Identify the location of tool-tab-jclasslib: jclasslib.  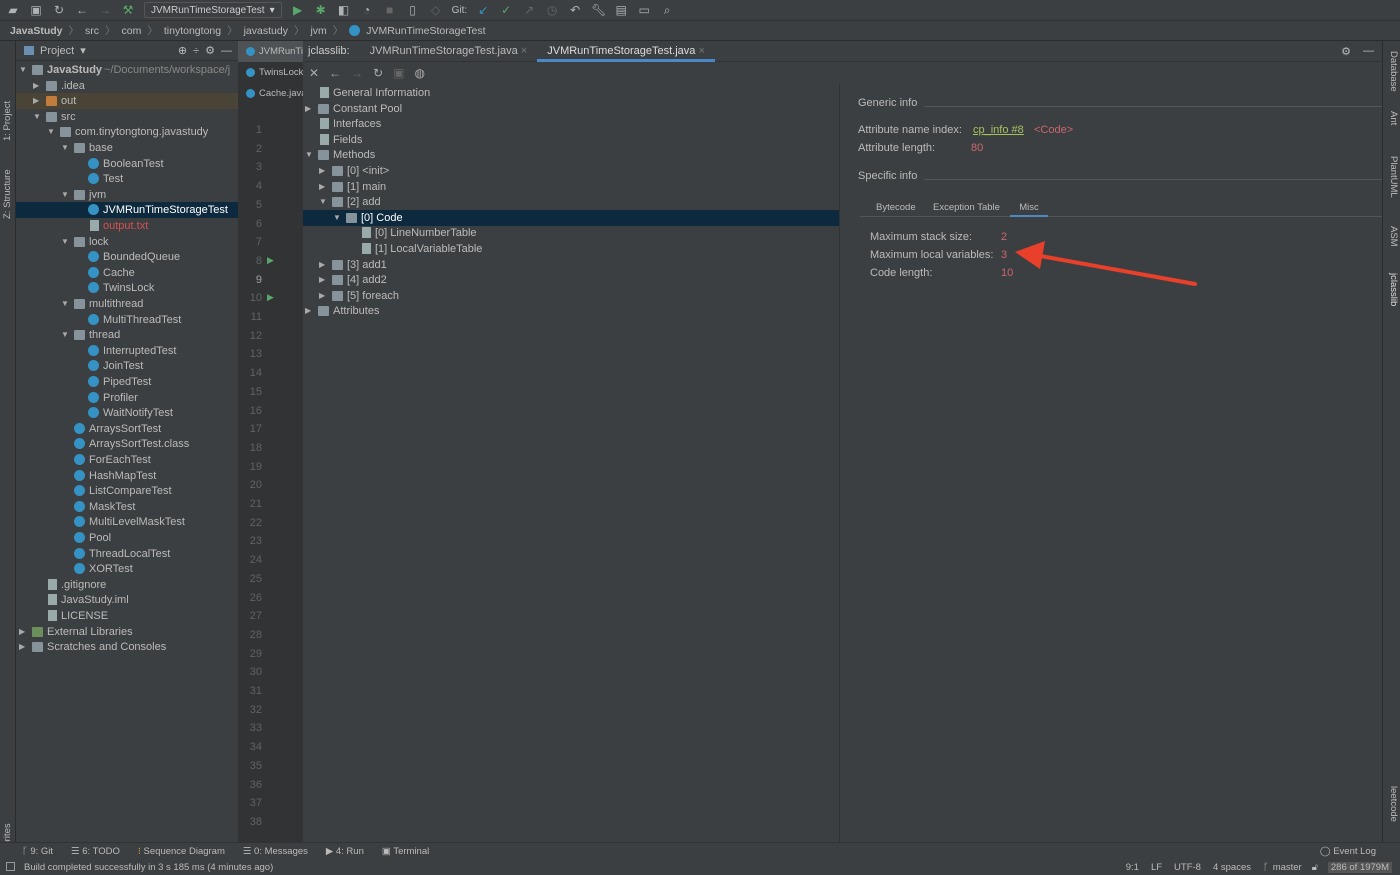
(1393, 289).